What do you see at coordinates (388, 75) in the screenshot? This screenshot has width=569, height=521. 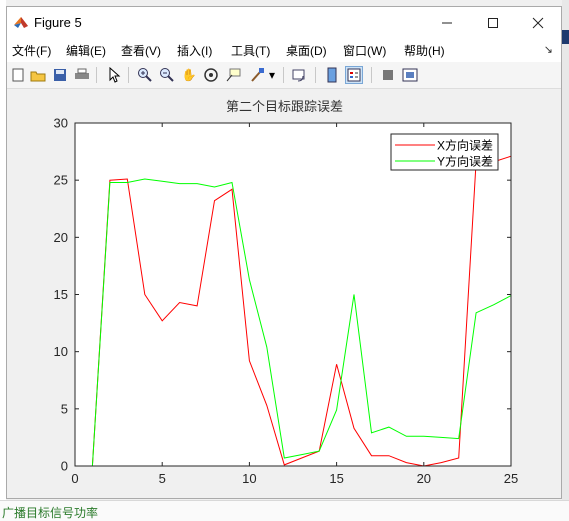 I see `hide-plot-tools-icon` at bounding box center [388, 75].